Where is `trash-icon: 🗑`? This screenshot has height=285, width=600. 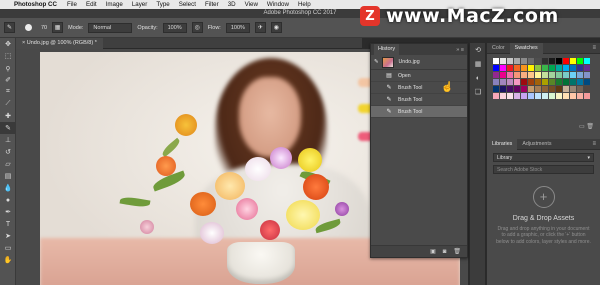
trash-icon: 🗑 is located at coordinates (457, 251).